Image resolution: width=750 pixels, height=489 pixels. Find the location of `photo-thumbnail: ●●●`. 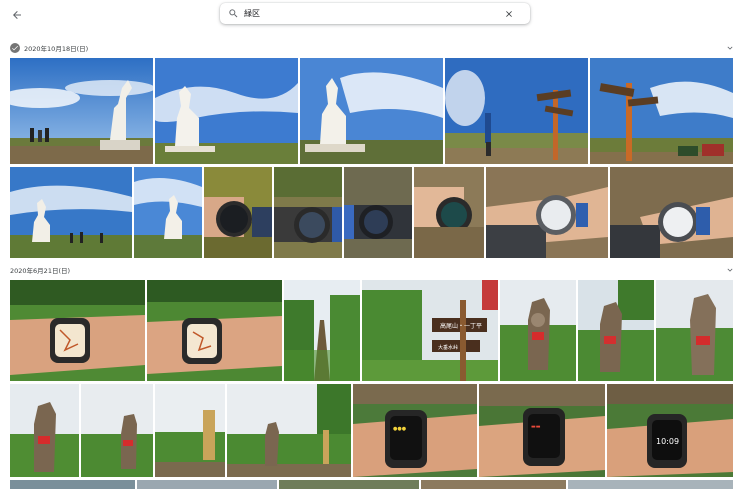

photo-thumbnail: ●●● is located at coordinates (415, 430).